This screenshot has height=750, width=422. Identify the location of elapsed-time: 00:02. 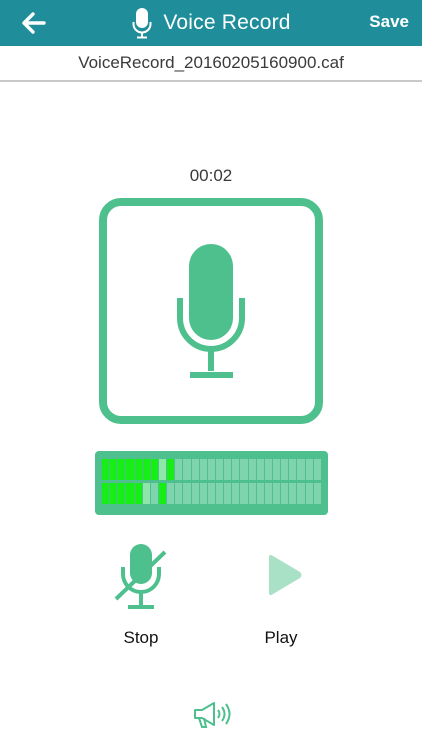
(211, 175).